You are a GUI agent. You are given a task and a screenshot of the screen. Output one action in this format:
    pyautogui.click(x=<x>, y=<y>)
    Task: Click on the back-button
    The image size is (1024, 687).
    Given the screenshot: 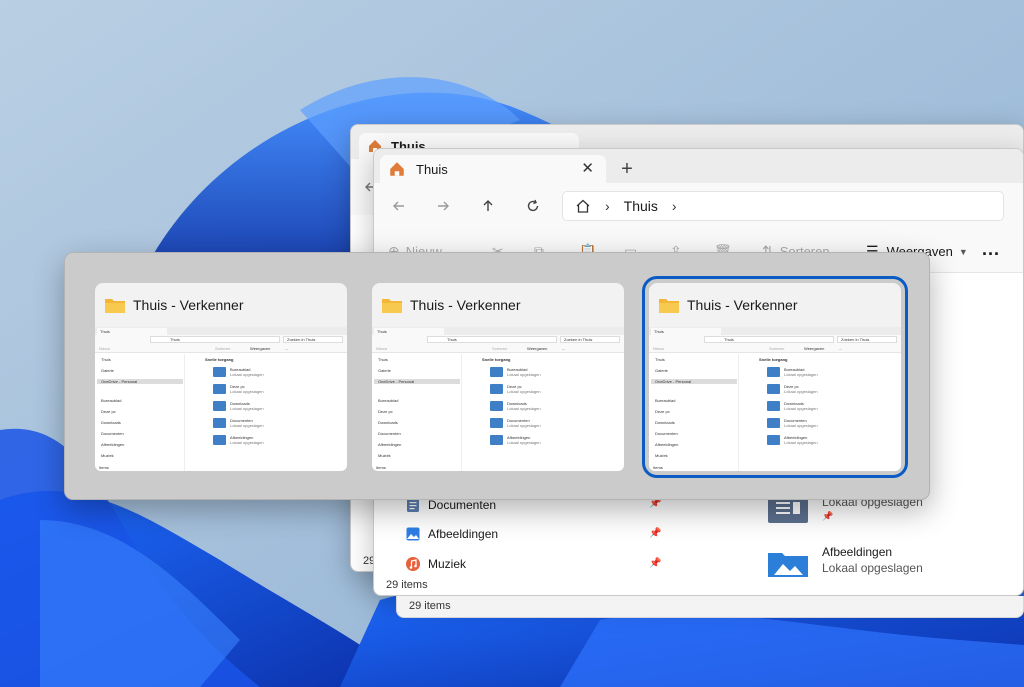 What is the action you would take?
    pyautogui.click(x=399, y=206)
    